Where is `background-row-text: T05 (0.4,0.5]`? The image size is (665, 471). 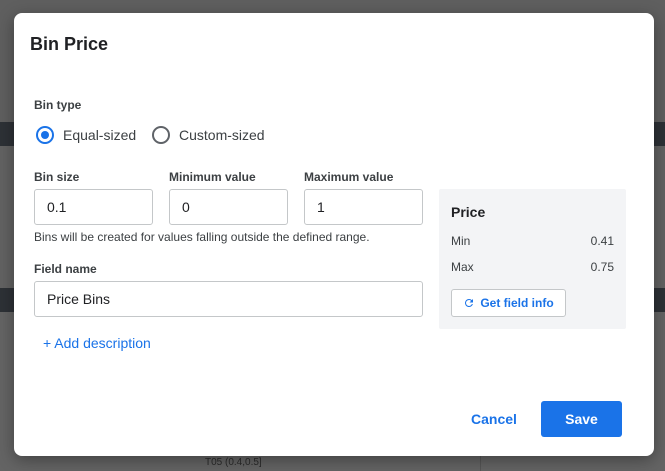
background-row-text: T05 (0.4,0.5] is located at coordinates (233, 462).